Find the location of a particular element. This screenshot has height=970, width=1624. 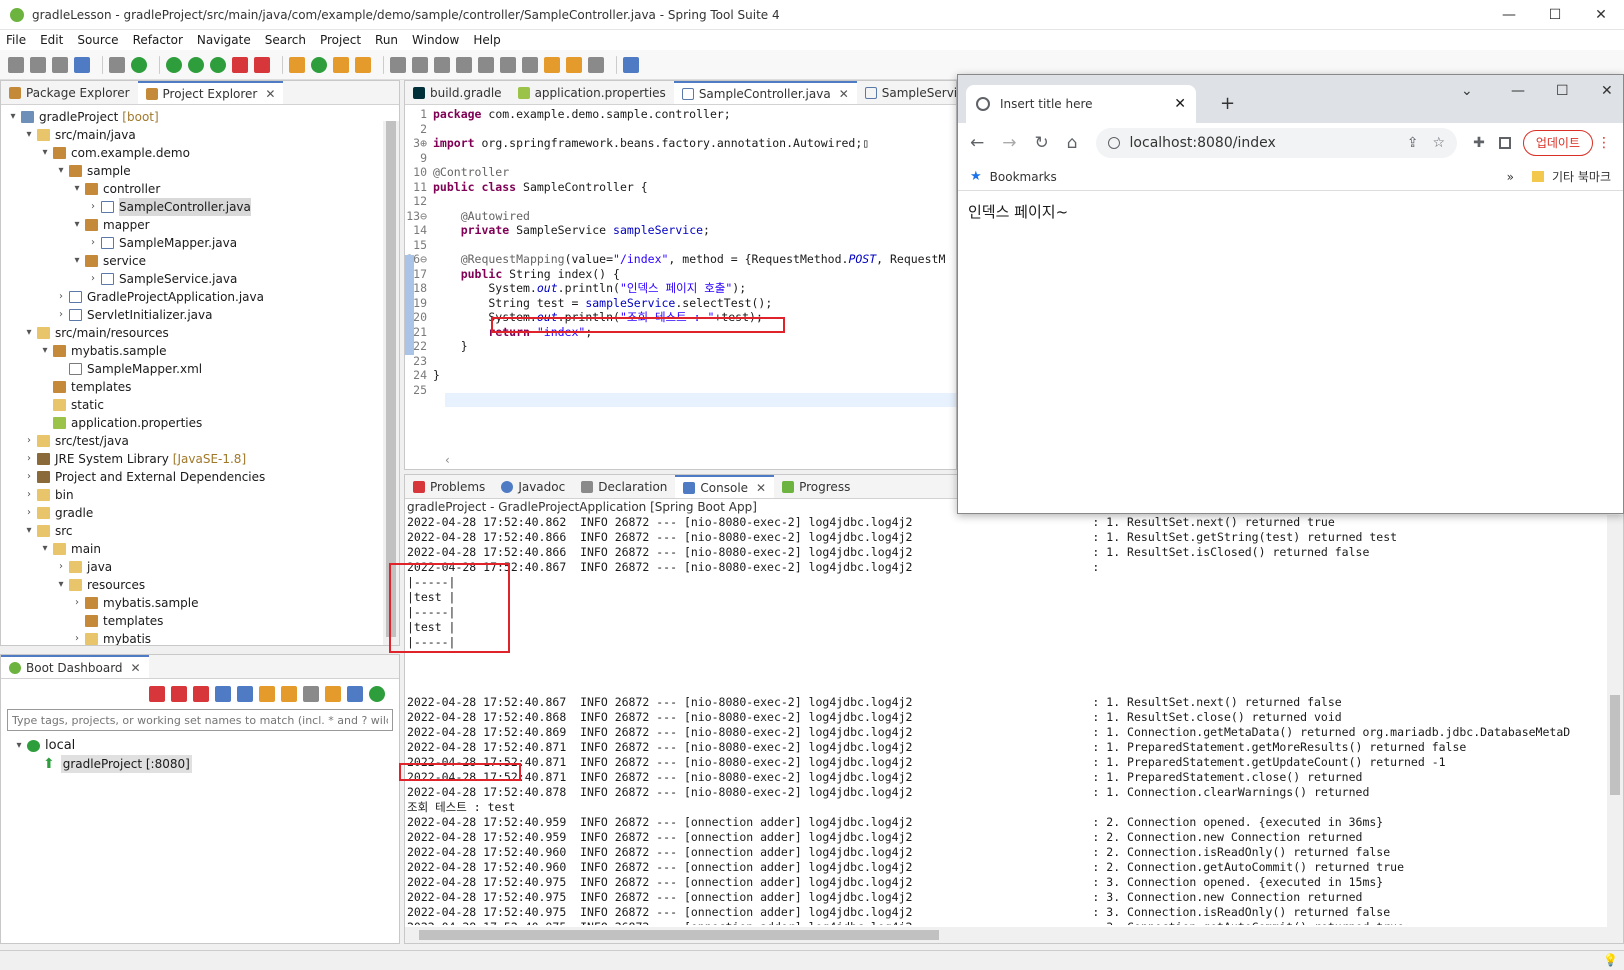

tab-package-explorer: Package Explorer is located at coordinates (69, 92).